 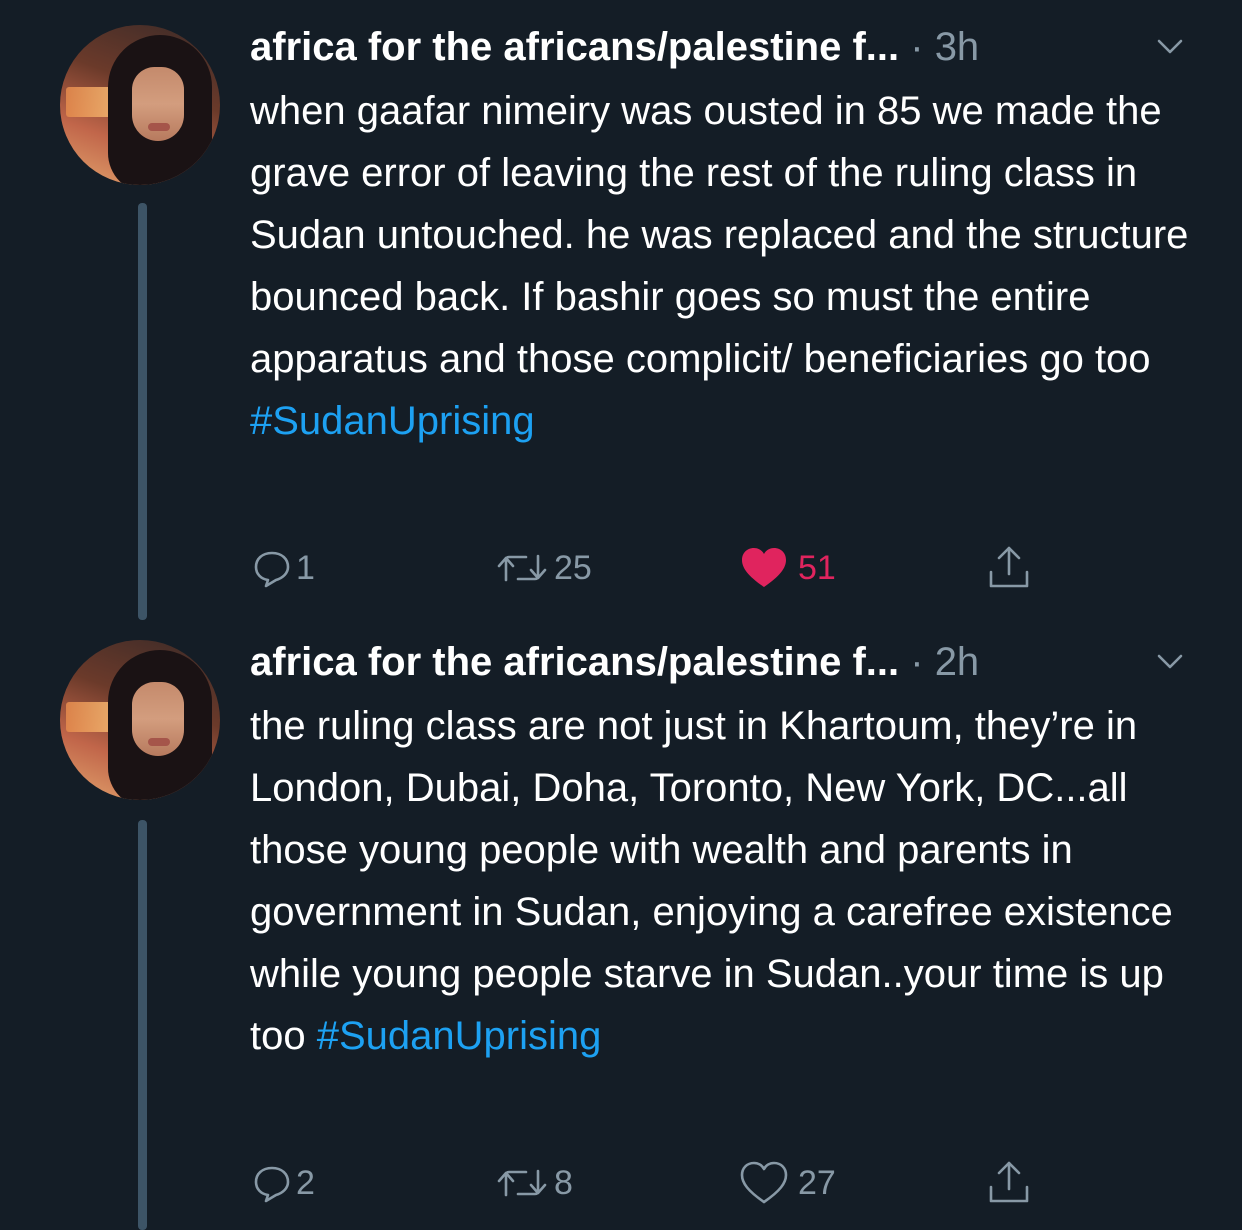 I want to click on reply-button: 1, so click(x=283, y=568).